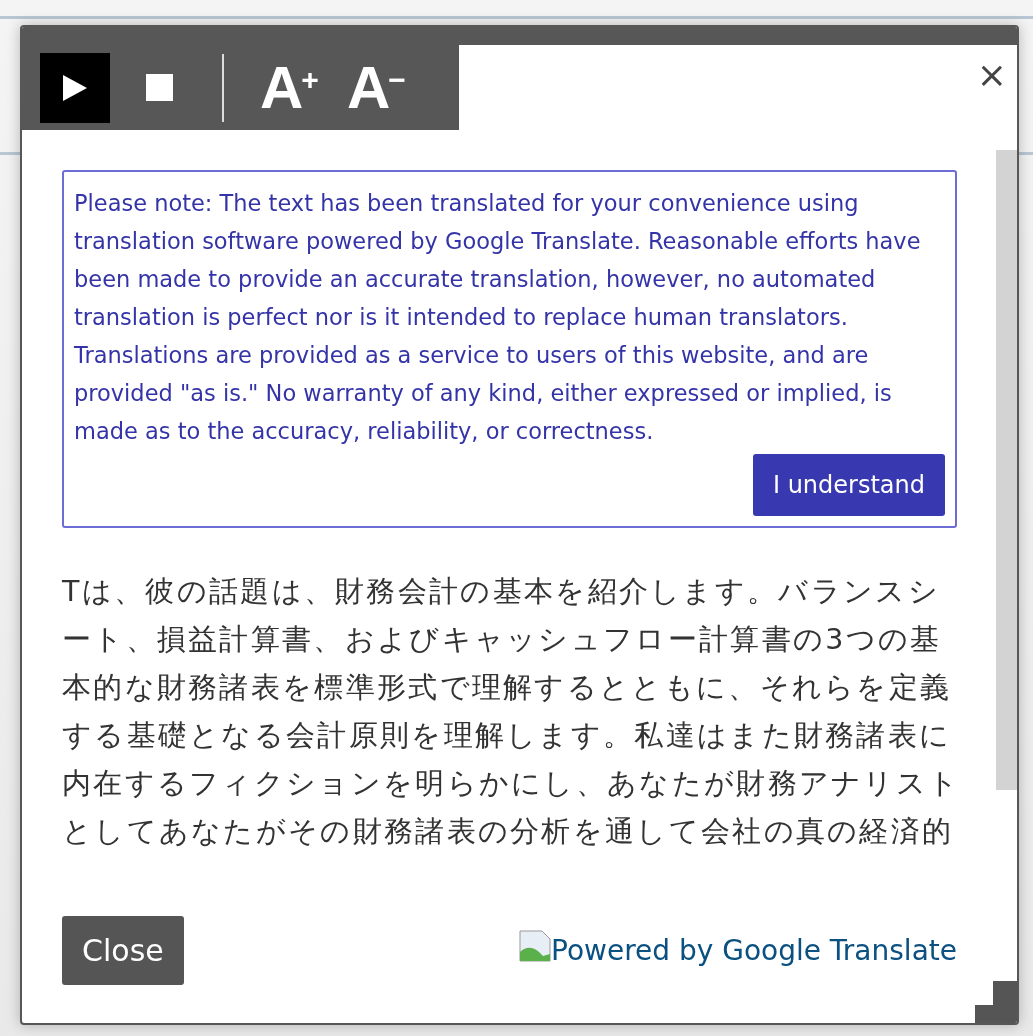 The image size is (1033, 1036). Describe the element at coordinates (991, 75) in the screenshot. I see `close-button: ×` at that location.